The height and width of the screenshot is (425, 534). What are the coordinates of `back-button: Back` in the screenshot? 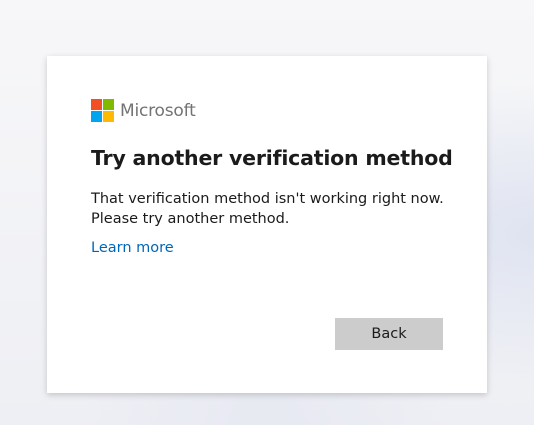 It's located at (389, 334).